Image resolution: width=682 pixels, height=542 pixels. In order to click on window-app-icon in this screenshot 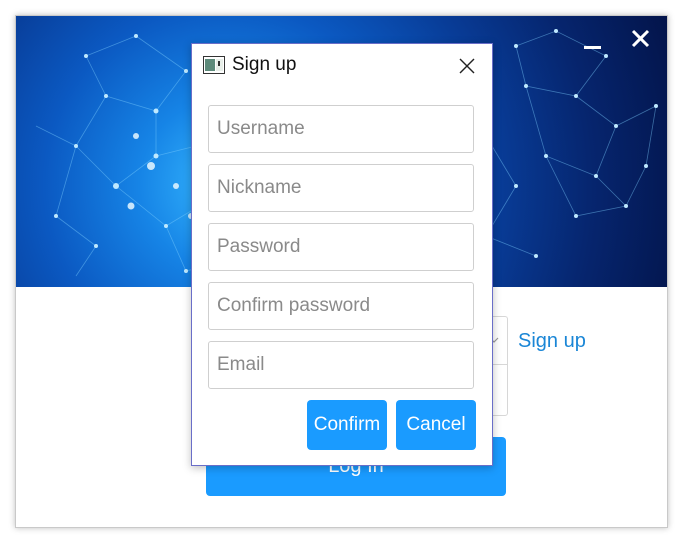, I will do `click(214, 65)`.